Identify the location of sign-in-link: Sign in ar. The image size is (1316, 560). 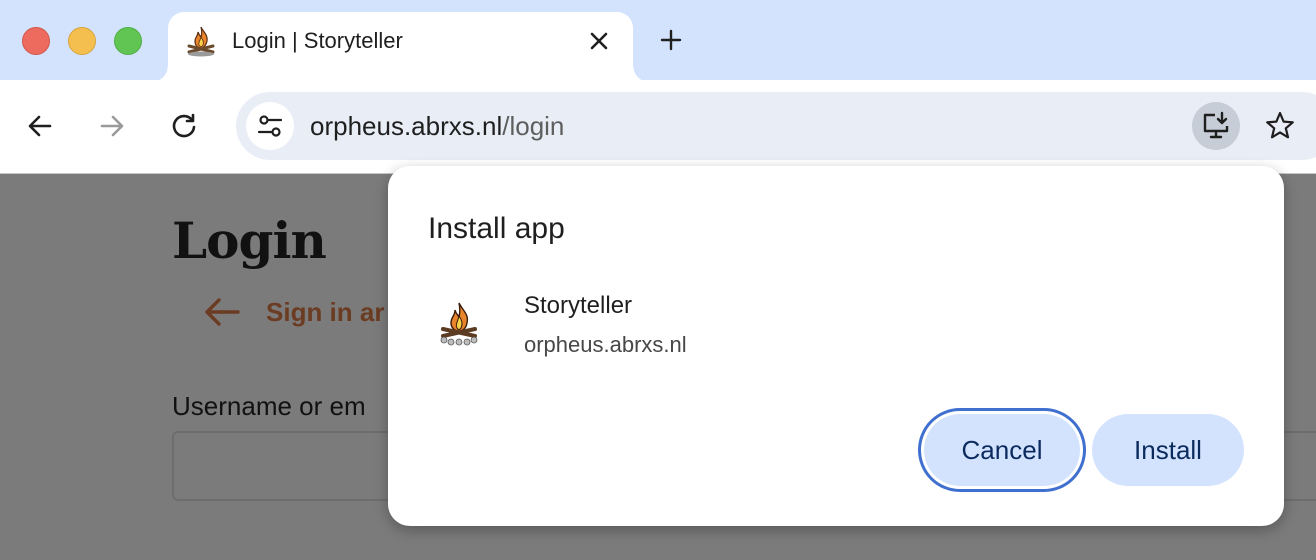
(325, 312).